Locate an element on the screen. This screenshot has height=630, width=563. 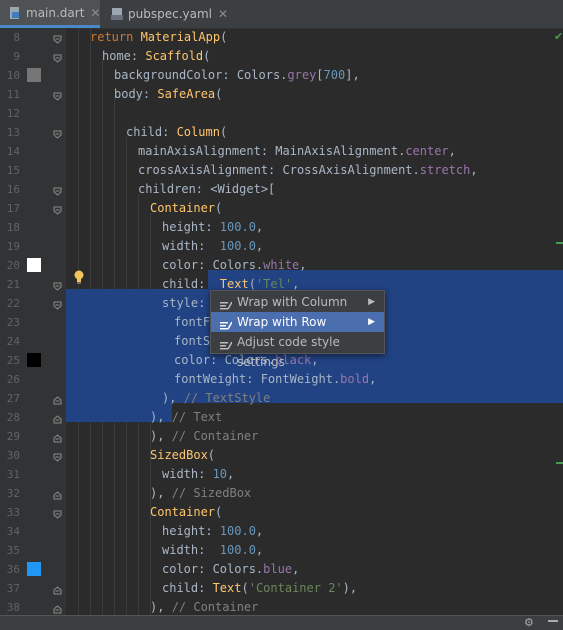
menu-item-wrap-with-row: Wrap with Row ▶ is located at coordinates (297, 322).